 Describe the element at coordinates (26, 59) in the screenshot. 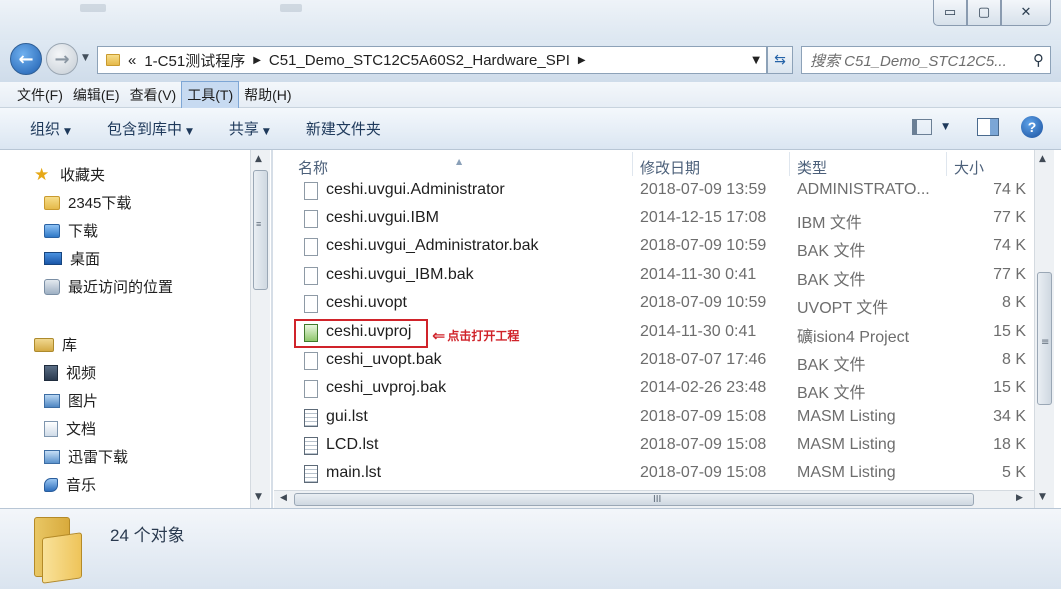

I see `back-button: ←` at that location.